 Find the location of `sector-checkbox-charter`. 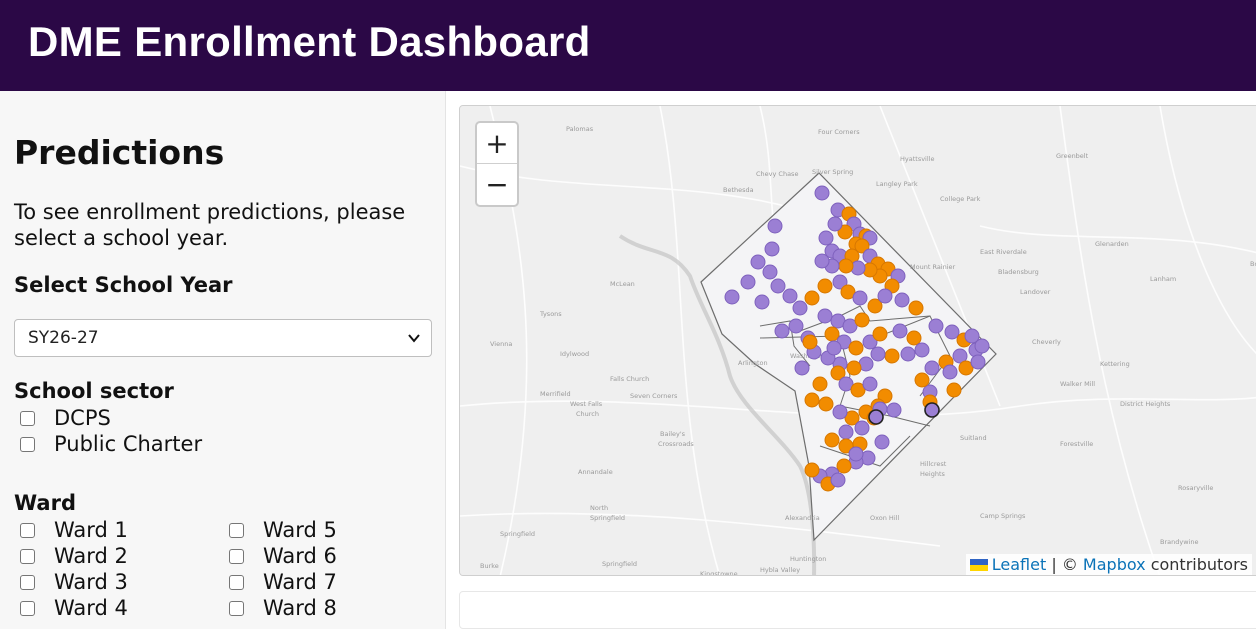

sector-checkbox-charter is located at coordinates (27, 444).